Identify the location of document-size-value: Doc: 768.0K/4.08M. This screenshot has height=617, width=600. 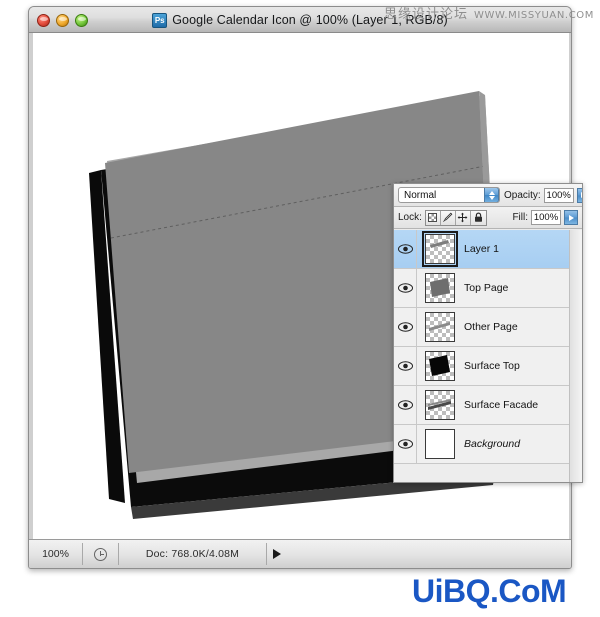
(192, 554).